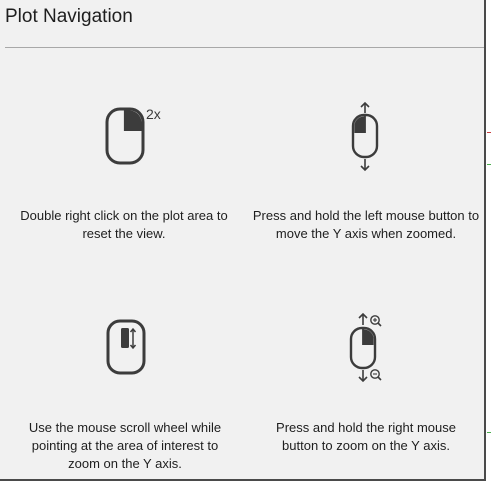 Image resolution: width=491 pixels, height=485 pixels. Describe the element at coordinates (69, 16) in the screenshot. I see `panel-title: Plot Navigation` at that location.